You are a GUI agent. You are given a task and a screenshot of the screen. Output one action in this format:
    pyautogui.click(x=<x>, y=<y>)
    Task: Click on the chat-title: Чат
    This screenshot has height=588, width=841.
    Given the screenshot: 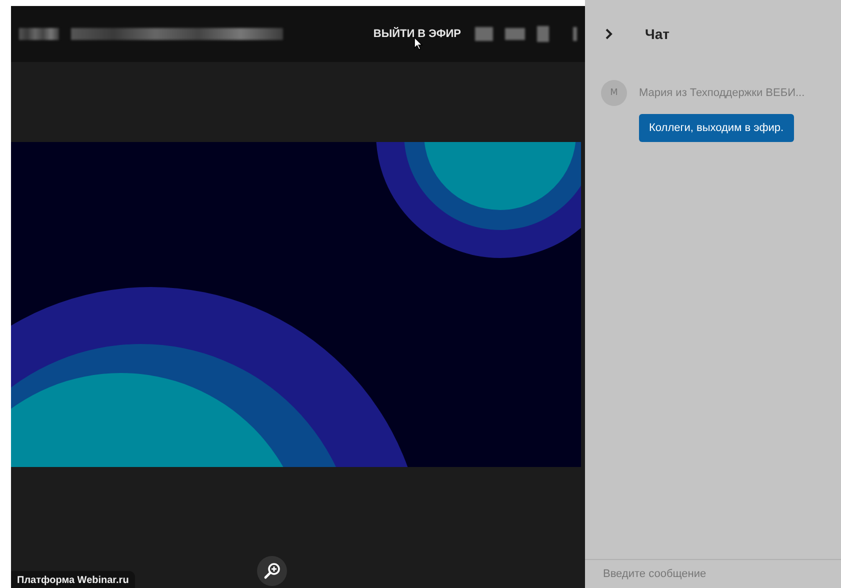 What is the action you would take?
    pyautogui.click(x=657, y=34)
    